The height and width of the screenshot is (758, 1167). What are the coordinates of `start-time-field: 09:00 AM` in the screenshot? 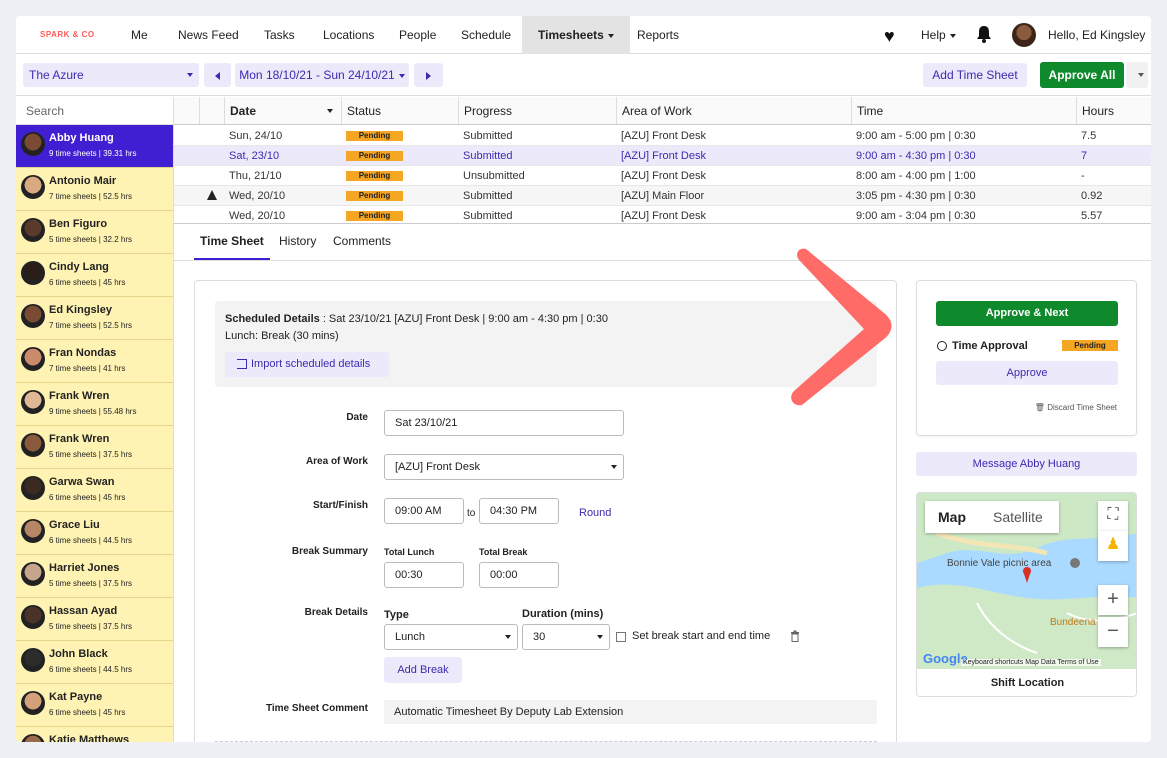 It's located at (424, 511).